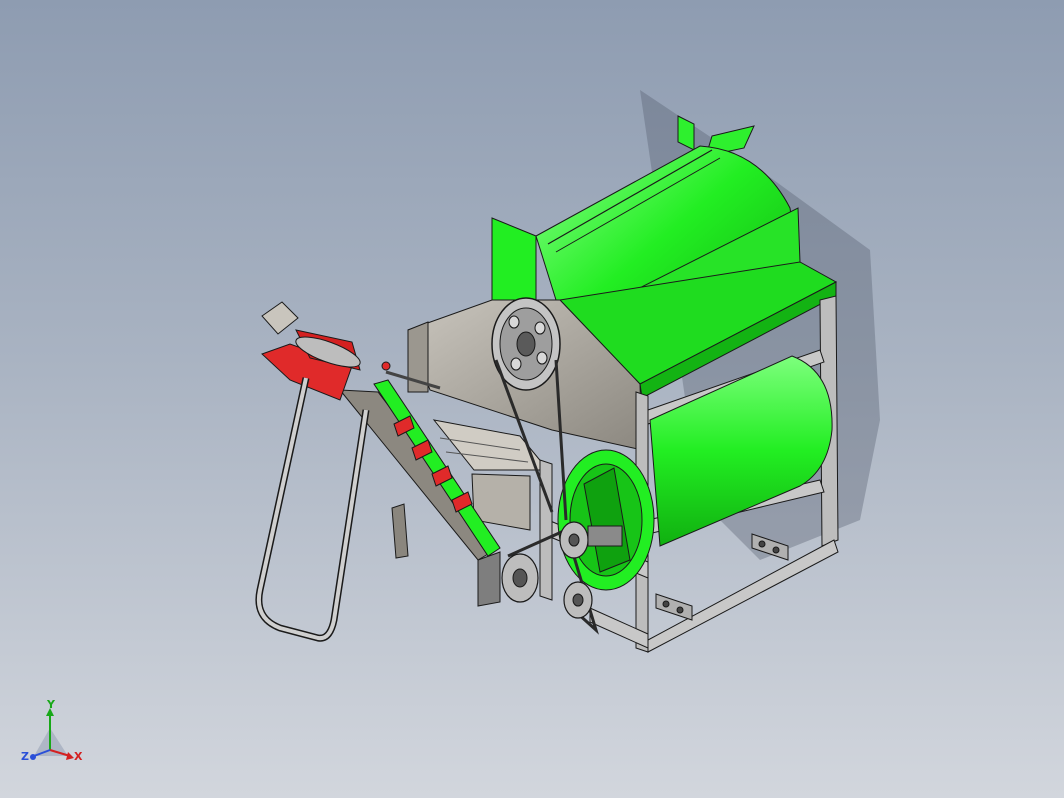 The width and height of the screenshot is (1064, 798). I want to click on y-axis-label: Y, so click(51, 705).